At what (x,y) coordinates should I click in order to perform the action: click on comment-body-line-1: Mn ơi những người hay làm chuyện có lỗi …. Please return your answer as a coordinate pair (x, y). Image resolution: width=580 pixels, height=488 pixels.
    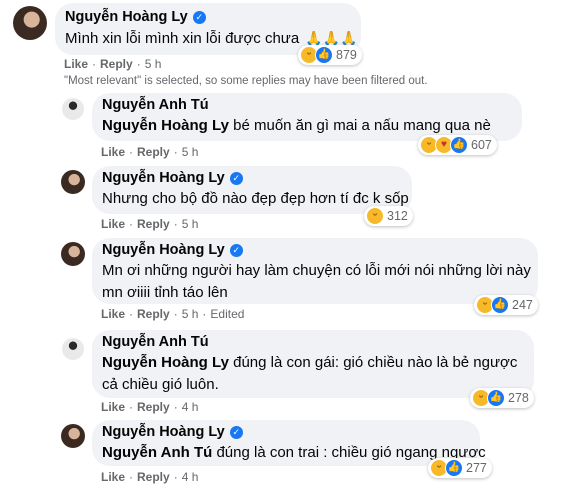
    Looking at the image, I should click on (316, 270).